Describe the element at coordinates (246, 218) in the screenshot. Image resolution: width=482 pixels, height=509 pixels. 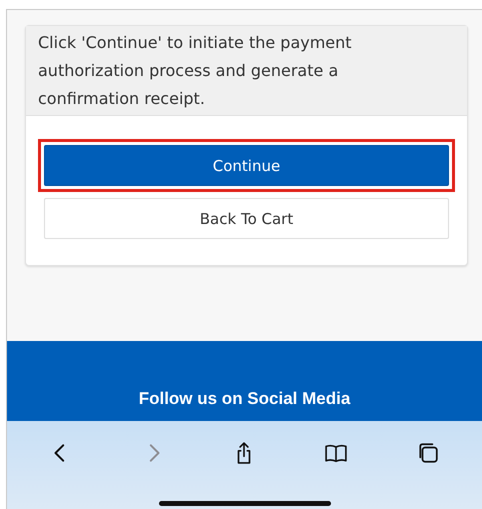
I see `back-to-cart-button: Back To Cart` at that location.